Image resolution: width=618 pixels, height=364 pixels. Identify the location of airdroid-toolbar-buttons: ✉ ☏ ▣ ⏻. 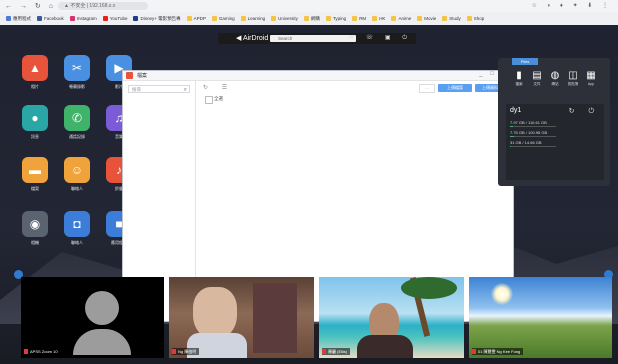
(380, 38).